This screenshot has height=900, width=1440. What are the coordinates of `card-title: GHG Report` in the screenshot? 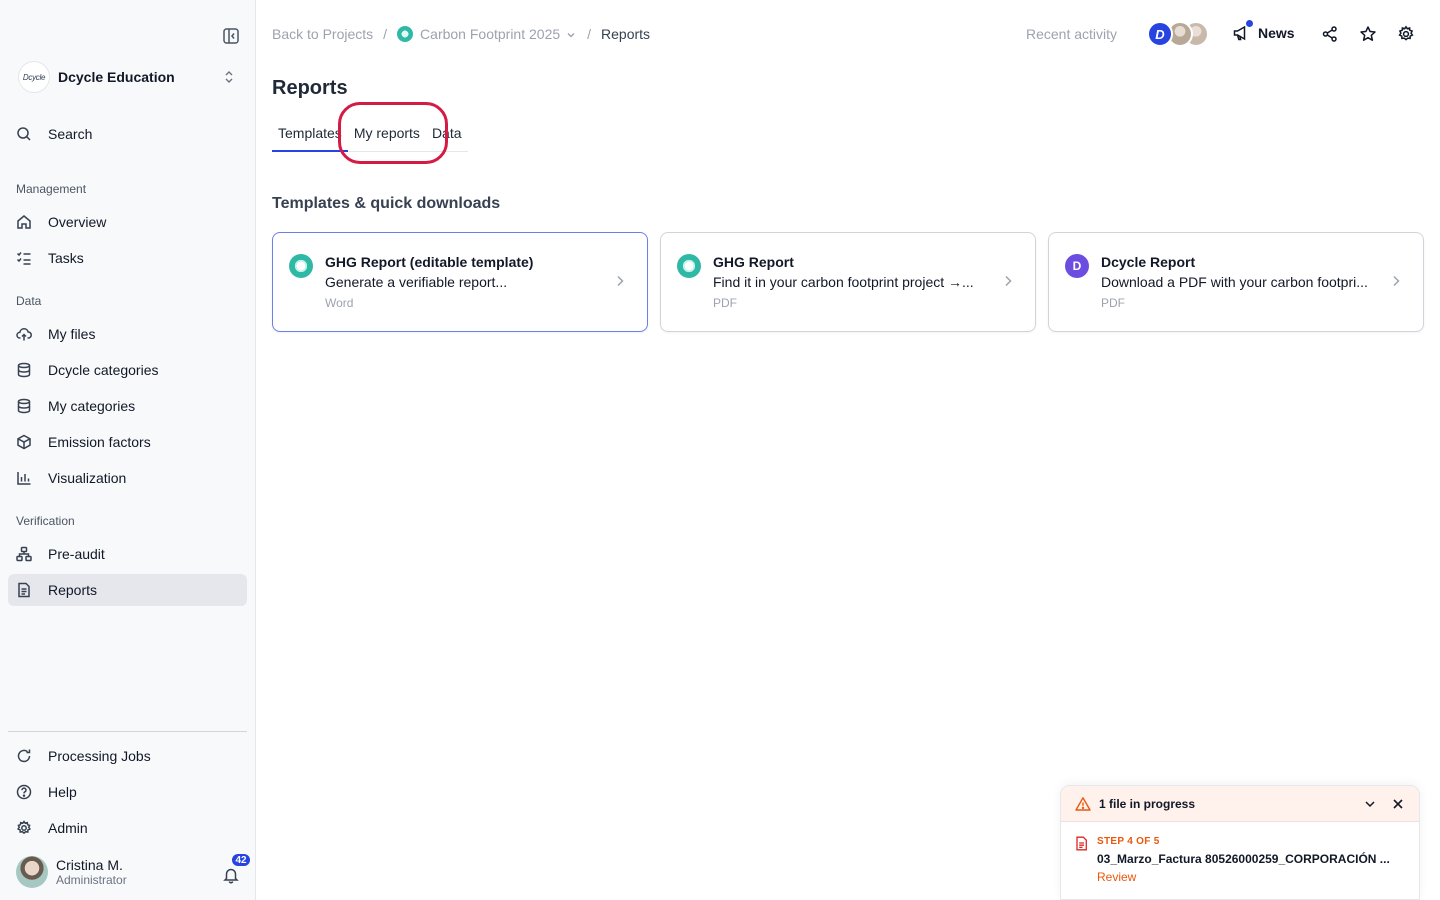 It's located at (753, 262).